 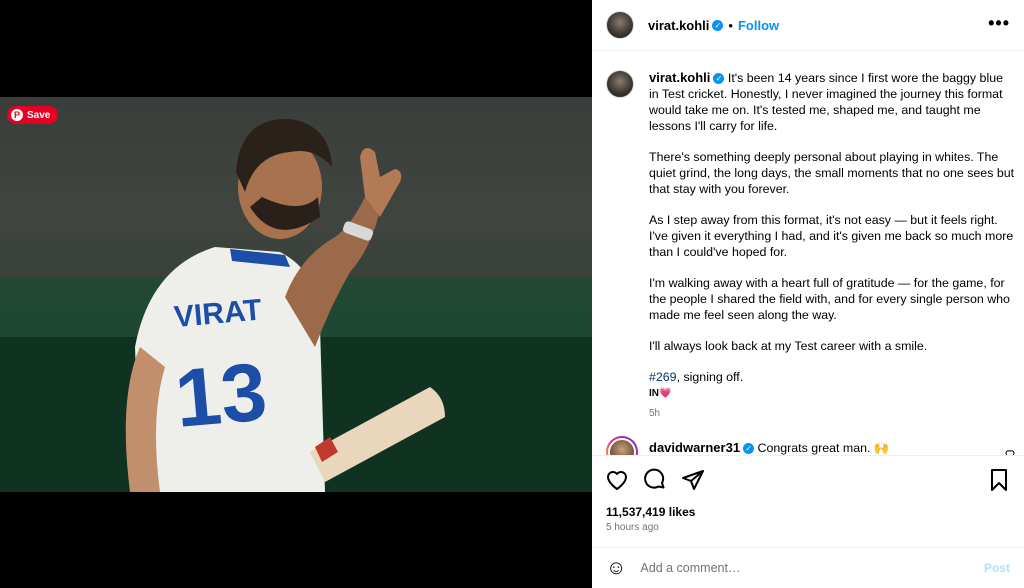 What do you see at coordinates (221, 395) in the screenshot?
I see `jersey-number-text: 13` at bounding box center [221, 395].